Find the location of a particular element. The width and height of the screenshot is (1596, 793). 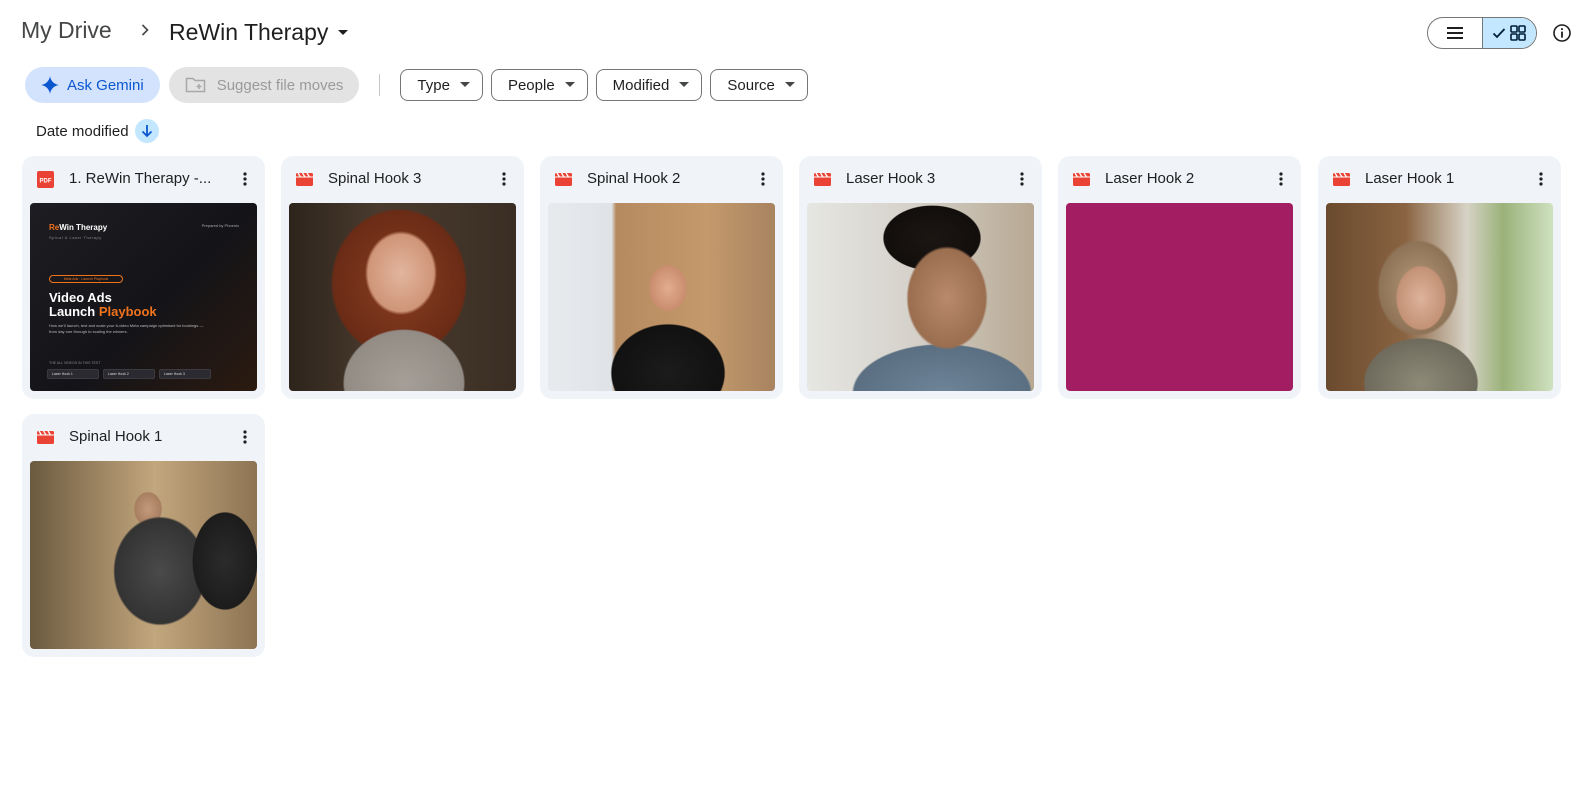

filter-modified-label: Modified is located at coordinates (641, 85).